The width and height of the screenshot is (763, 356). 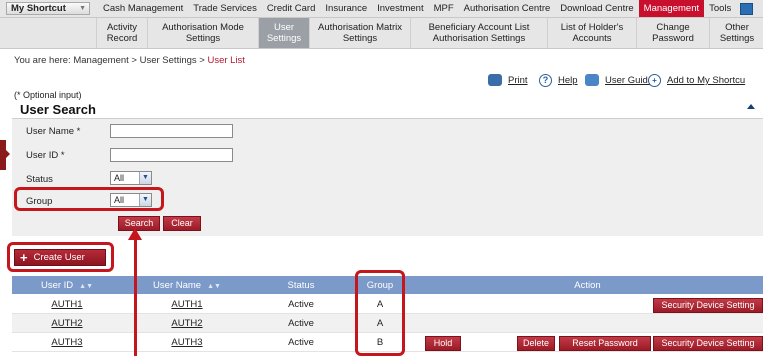 What do you see at coordinates (400, 8) in the screenshot?
I see `menu-investment: Investment` at bounding box center [400, 8].